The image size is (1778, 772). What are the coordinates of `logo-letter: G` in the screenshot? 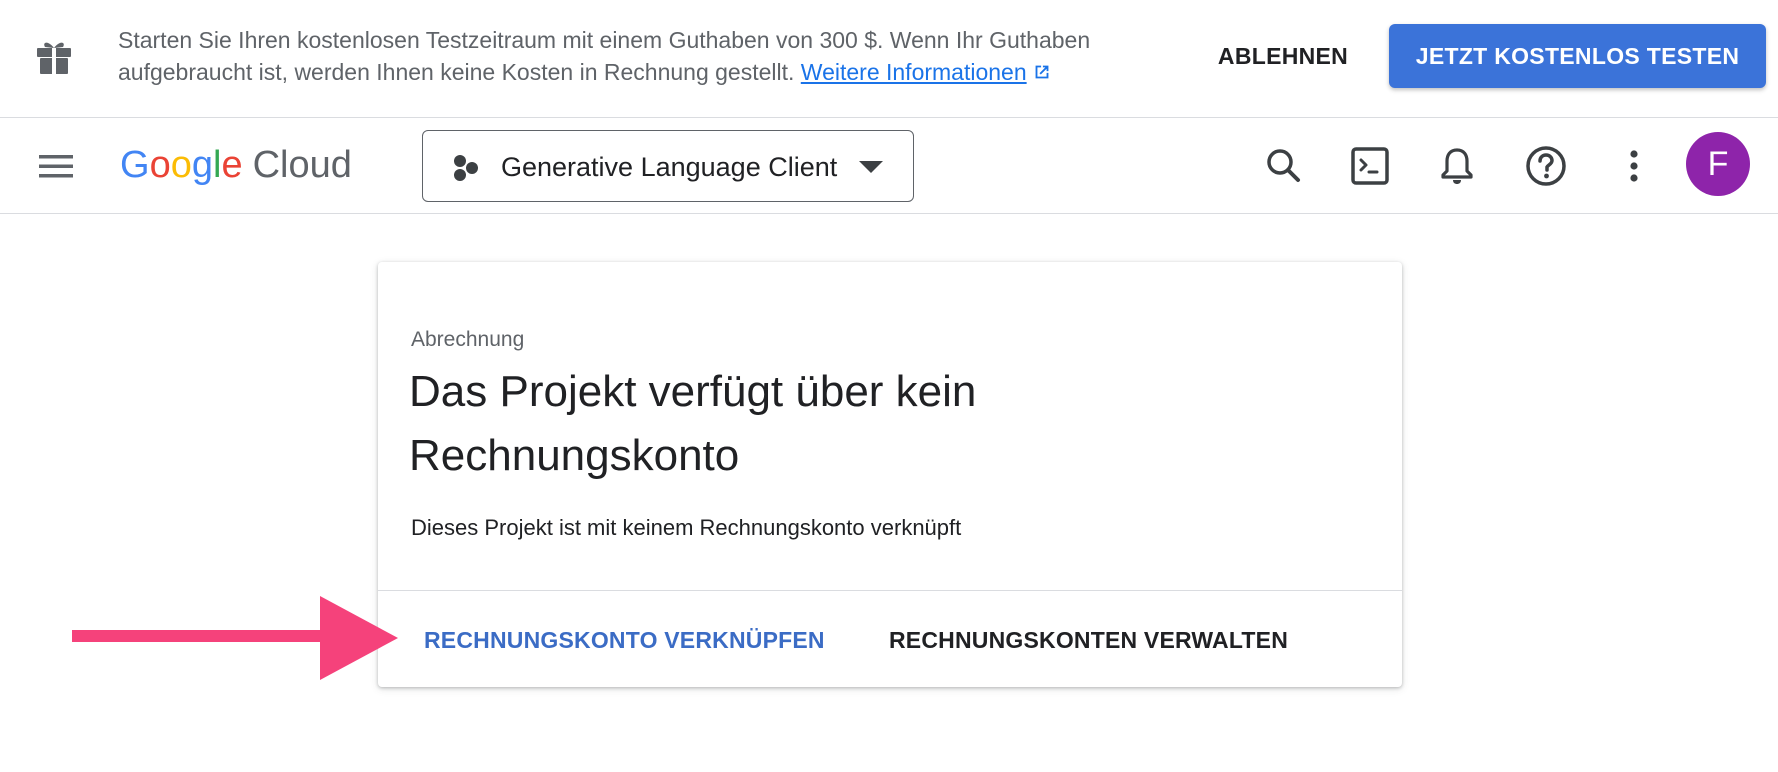 It's located at (135, 165).